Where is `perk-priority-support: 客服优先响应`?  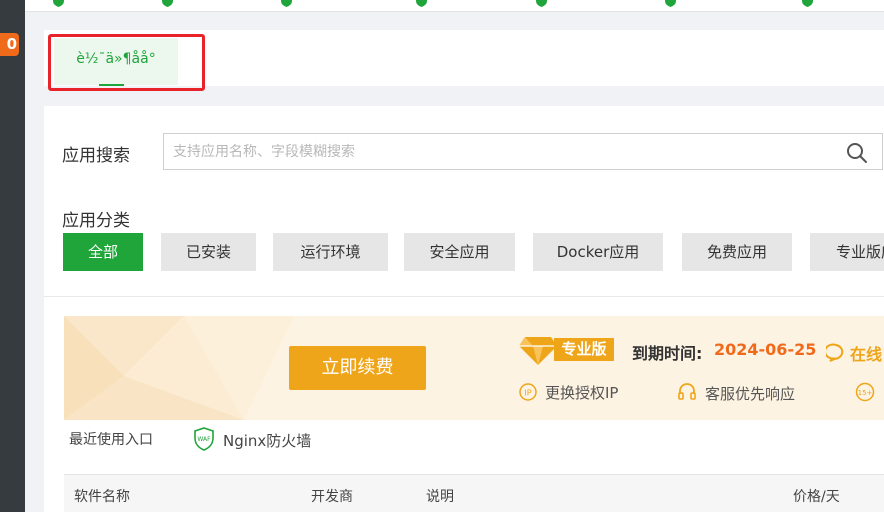
perk-priority-support: 客服优先响应 is located at coordinates (736, 393).